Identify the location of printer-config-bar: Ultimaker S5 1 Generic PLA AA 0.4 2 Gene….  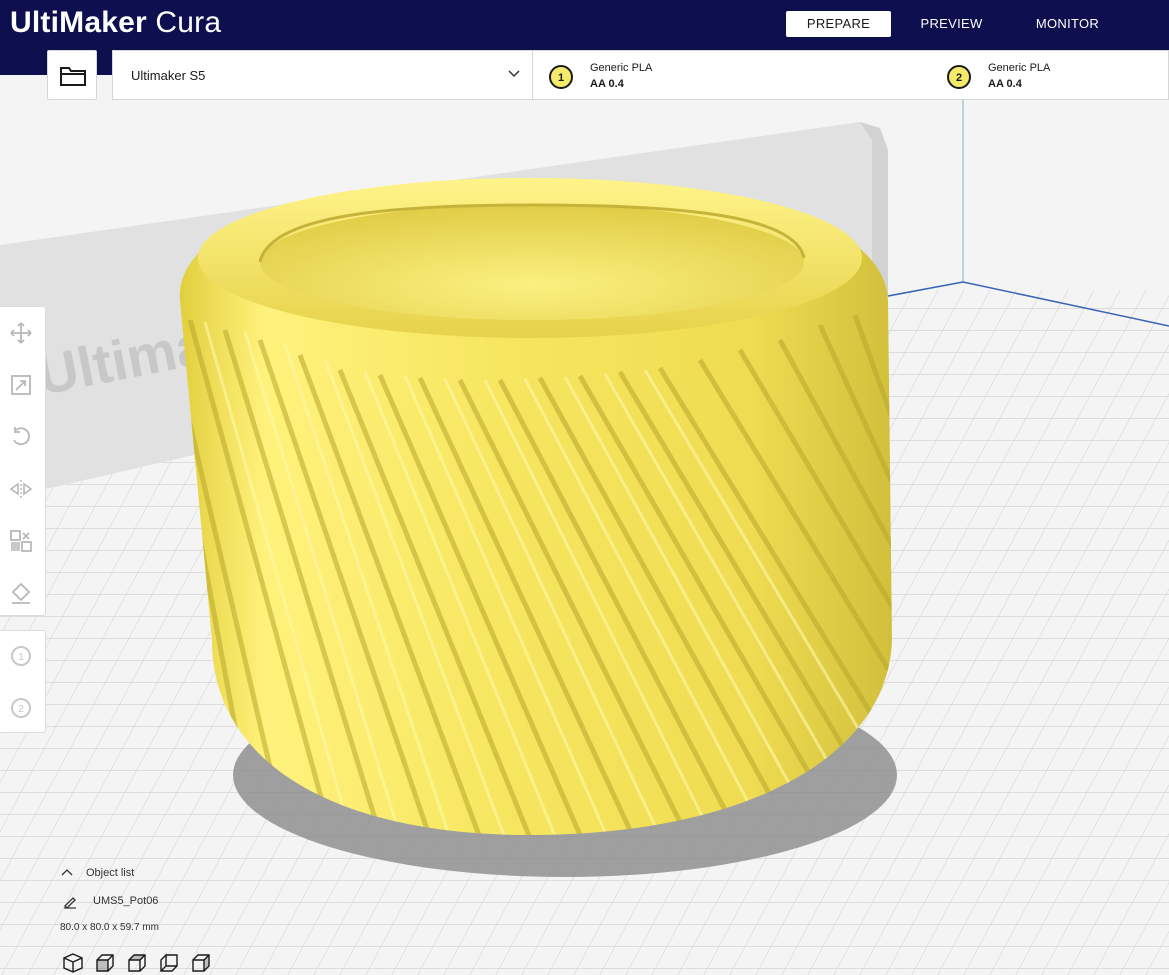
(640, 75).